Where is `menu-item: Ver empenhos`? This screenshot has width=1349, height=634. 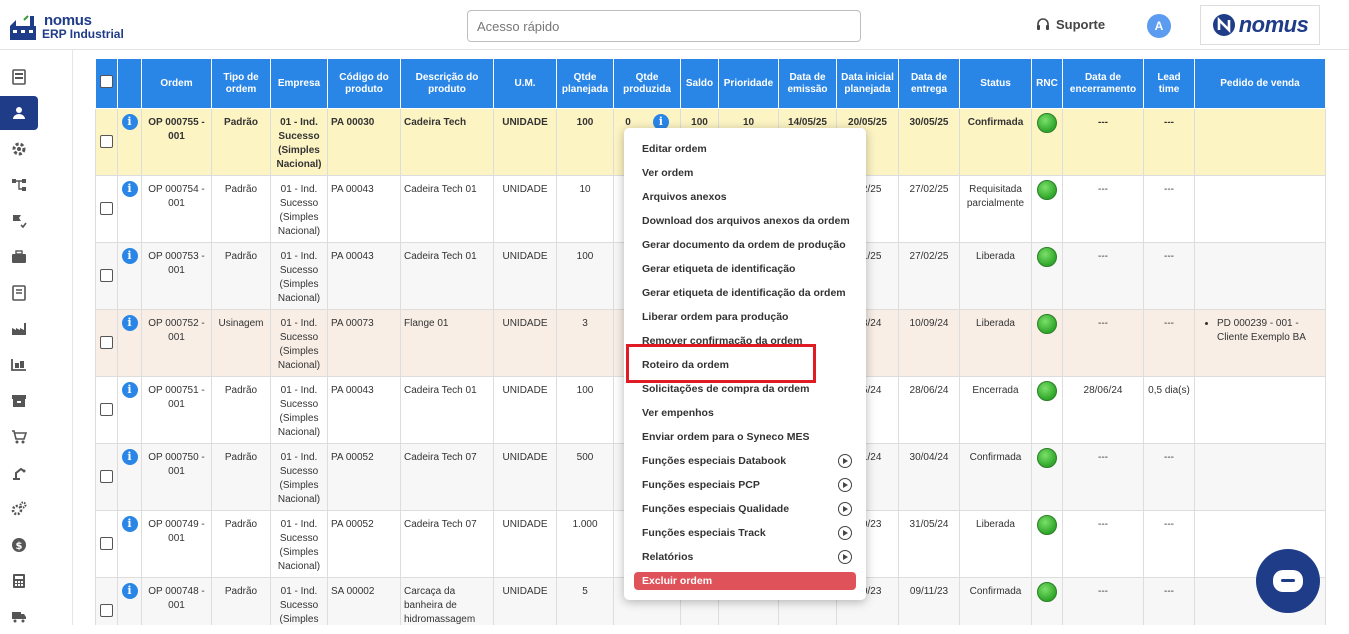 menu-item: Ver empenhos is located at coordinates (745, 413).